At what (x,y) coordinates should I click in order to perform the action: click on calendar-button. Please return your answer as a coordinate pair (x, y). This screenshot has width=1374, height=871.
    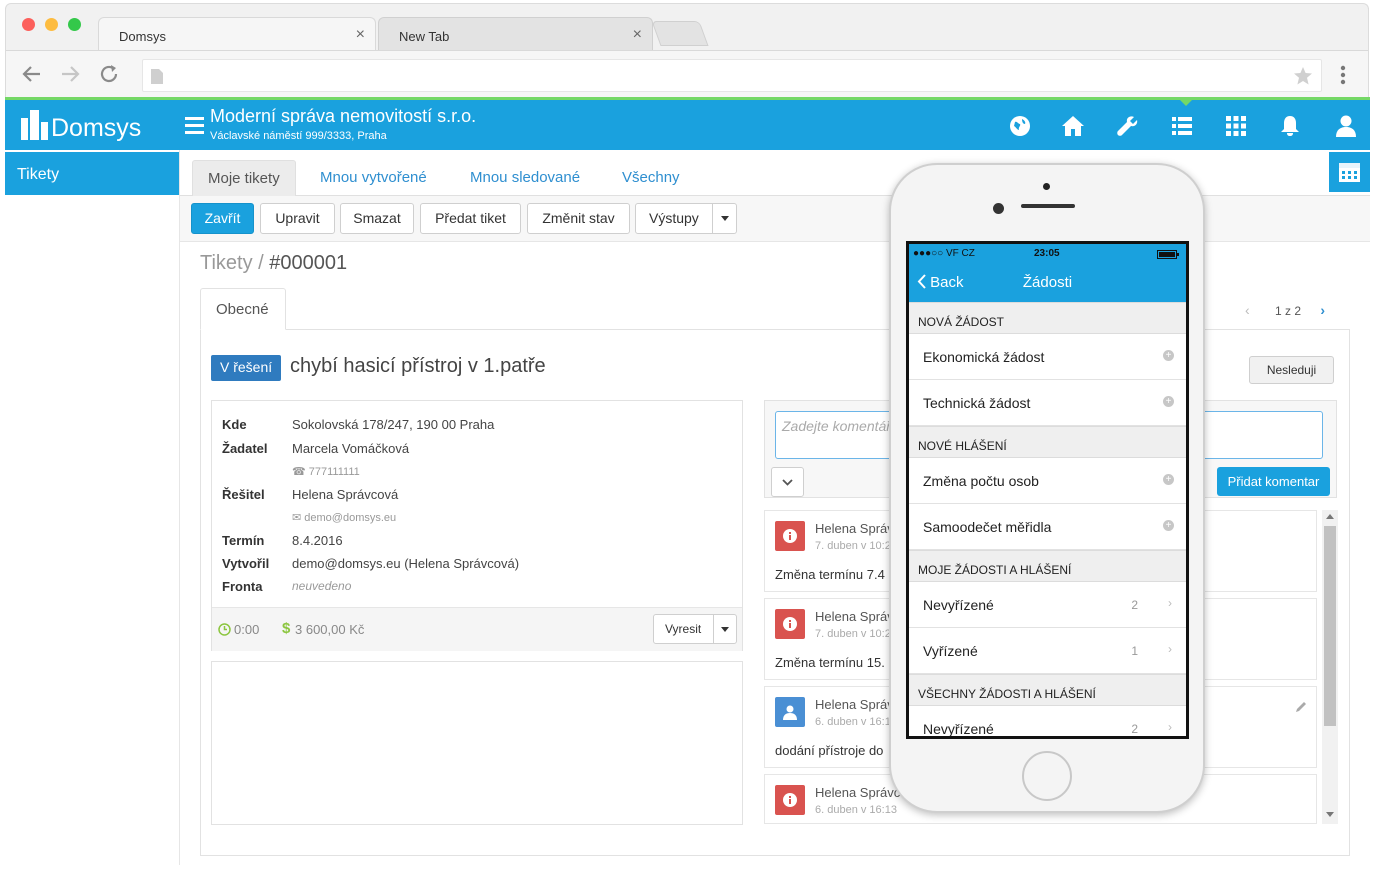
    Looking at the image, I should click on (1349, 172).